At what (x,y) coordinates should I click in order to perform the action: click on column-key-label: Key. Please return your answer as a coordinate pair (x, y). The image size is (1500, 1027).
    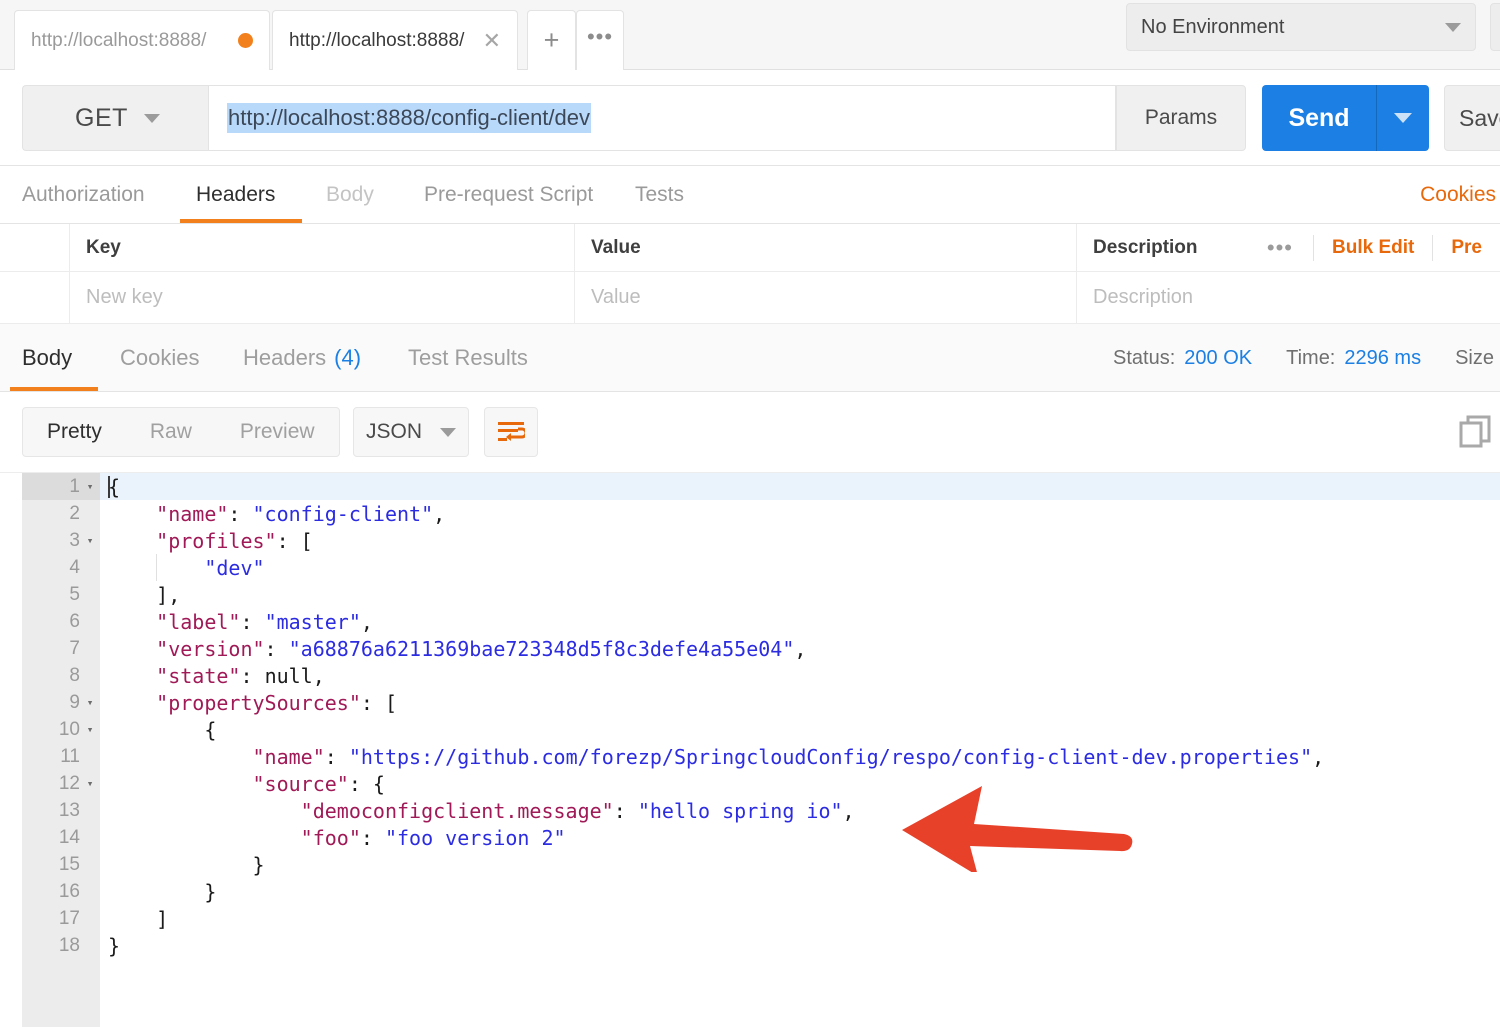
    Looking at the image, I should click on (103, 247).